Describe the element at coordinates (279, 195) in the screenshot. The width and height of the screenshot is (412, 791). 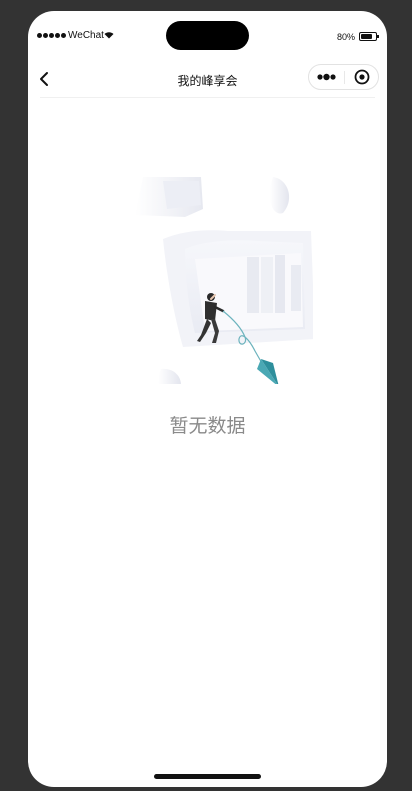
I see `top-right-blob` at that location.